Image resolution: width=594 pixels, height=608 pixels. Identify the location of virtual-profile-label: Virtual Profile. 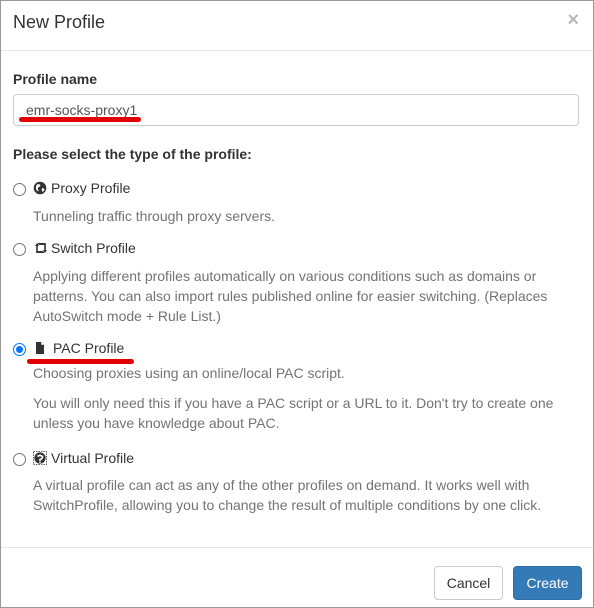
(93, 458).